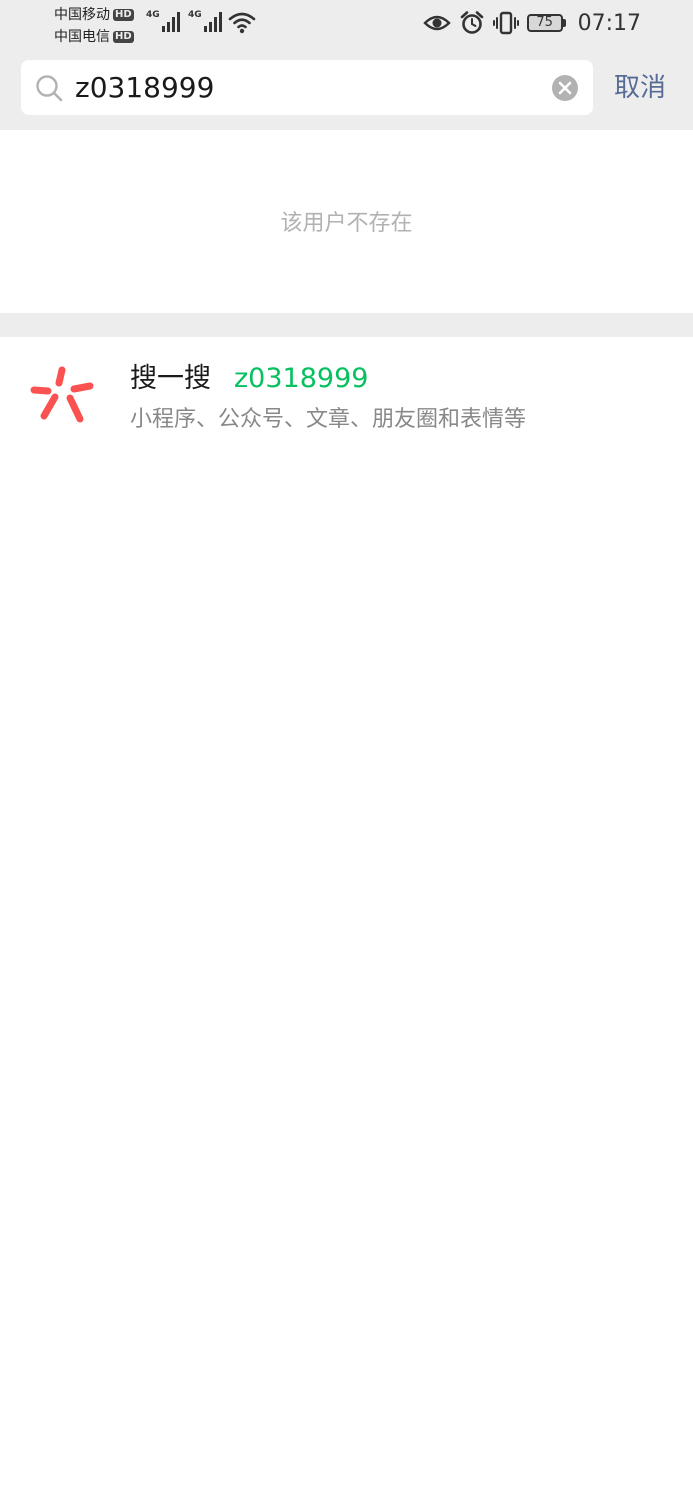  I want to click on network-2-label: 4G, so click(195, 15).